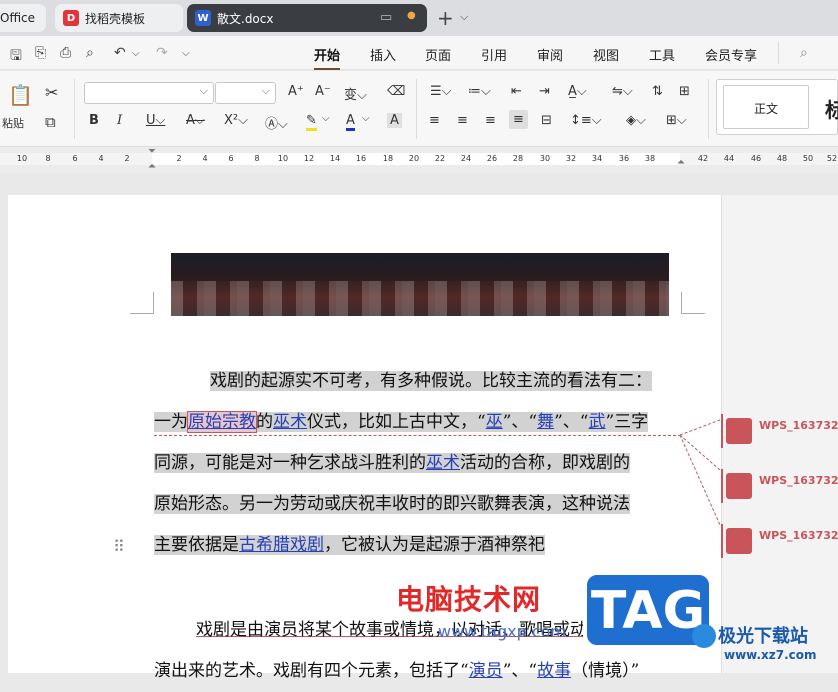  I want to click on ruler-number: 12, so click(309, 158).